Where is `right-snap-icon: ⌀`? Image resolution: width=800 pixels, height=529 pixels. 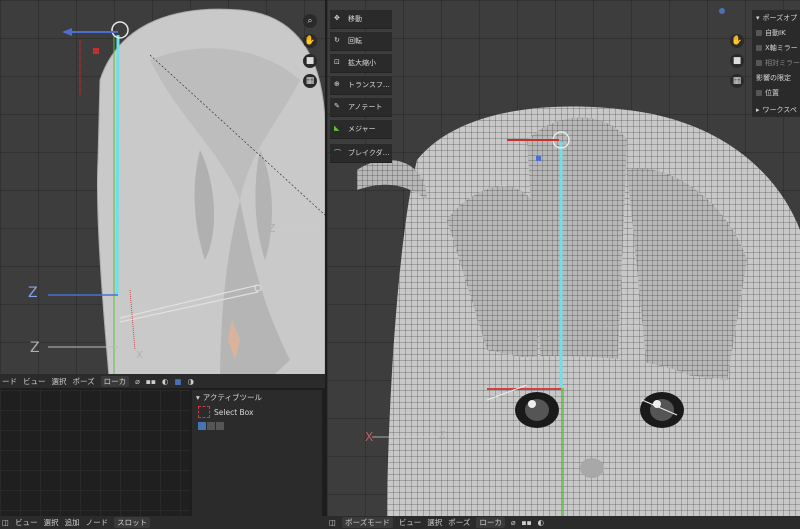 right-snap-icon: ⌀ is located at coordinates (513, 522).